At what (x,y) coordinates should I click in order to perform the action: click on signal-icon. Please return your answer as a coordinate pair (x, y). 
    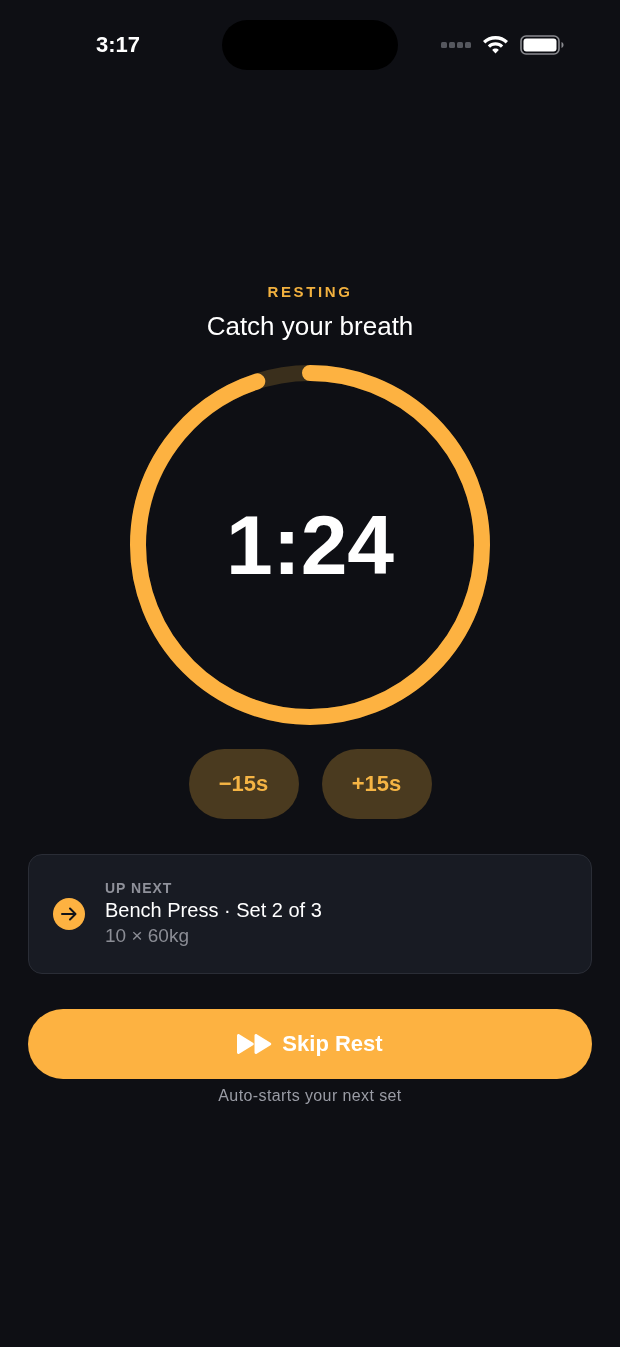
    Looking at the image, I should click on (455, 45).